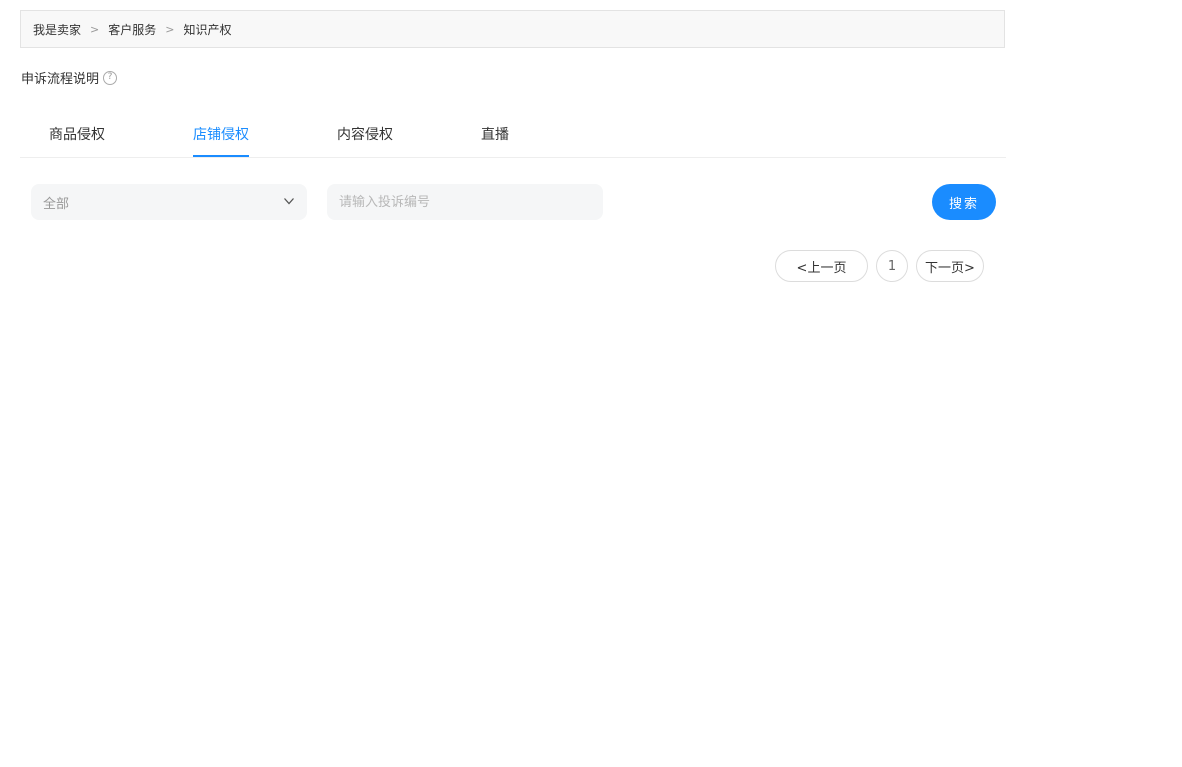 This screenshot has width=1182, height=767. I want to click on type-select: 全部, so click(169, 202).